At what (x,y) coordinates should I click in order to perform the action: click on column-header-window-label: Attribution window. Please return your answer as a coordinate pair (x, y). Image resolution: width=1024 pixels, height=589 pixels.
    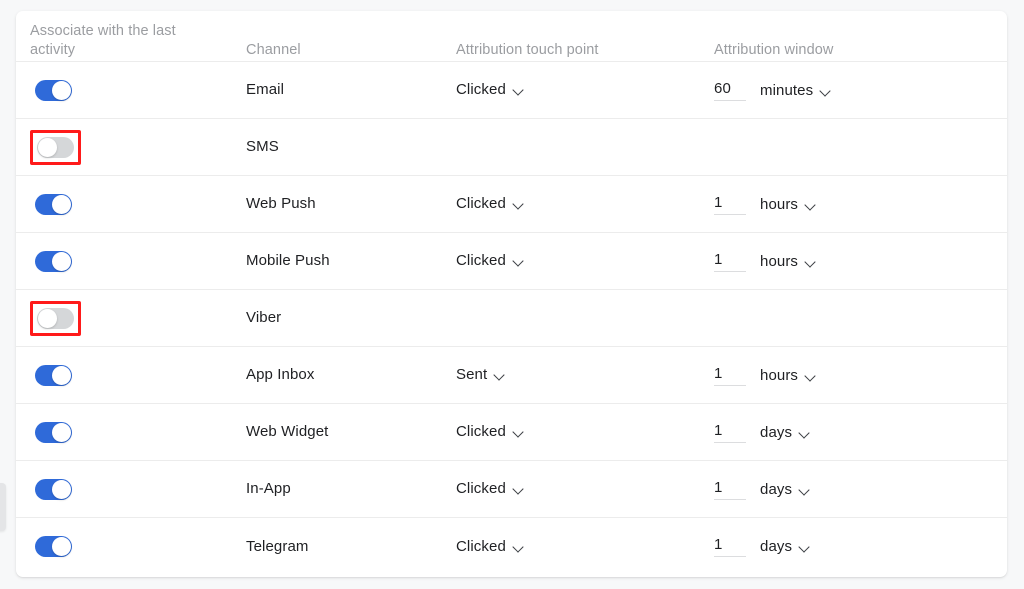
    Looking at the image, I should click on (774, 50).